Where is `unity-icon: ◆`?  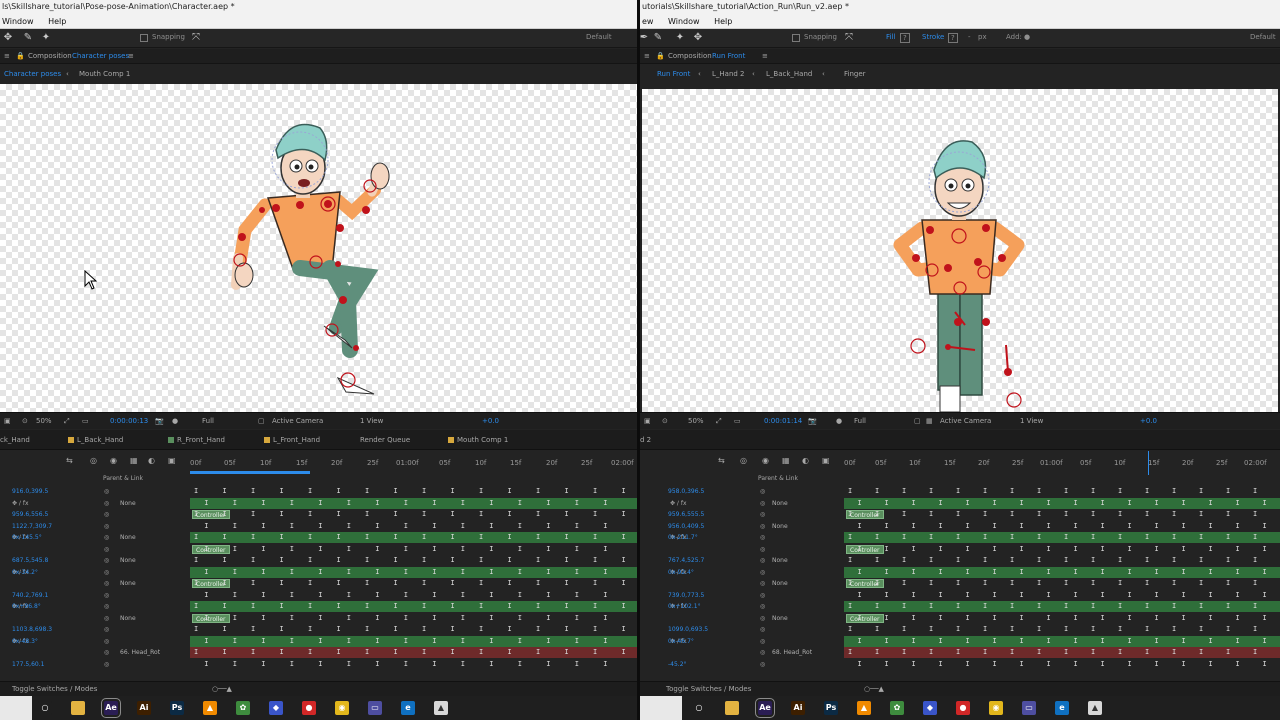 unity-icon: ◆ is located at coordinates (276, 708).